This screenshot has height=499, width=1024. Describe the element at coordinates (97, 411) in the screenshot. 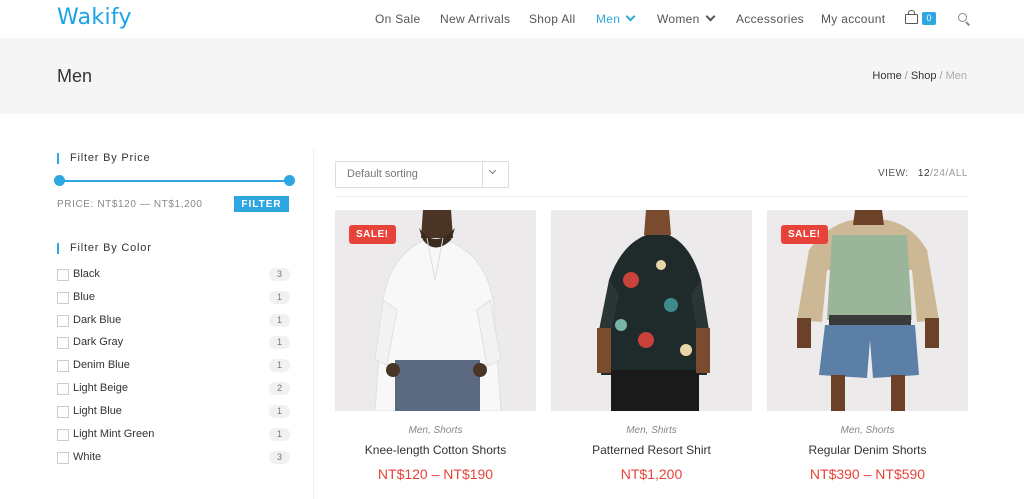

I see `color-name: Light Blue` at that location.